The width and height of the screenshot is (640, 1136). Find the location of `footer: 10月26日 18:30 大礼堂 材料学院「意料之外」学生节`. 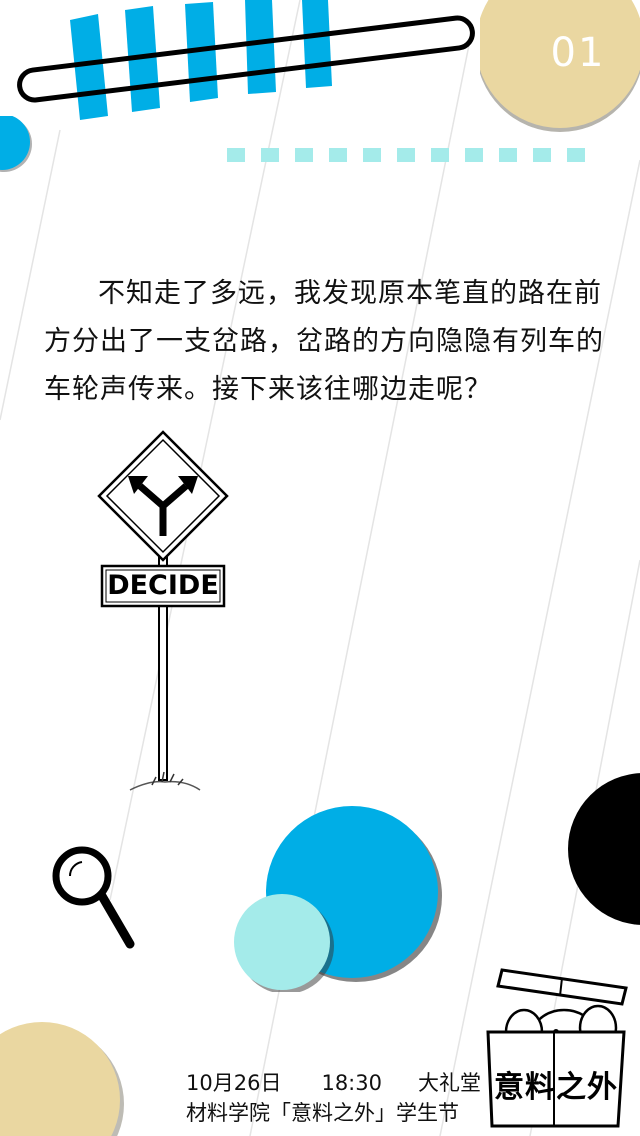

footer: 10月26日 18:30 大礼堂 材料学院「意料之外」学生节 is located at coordinates (333, 1098).